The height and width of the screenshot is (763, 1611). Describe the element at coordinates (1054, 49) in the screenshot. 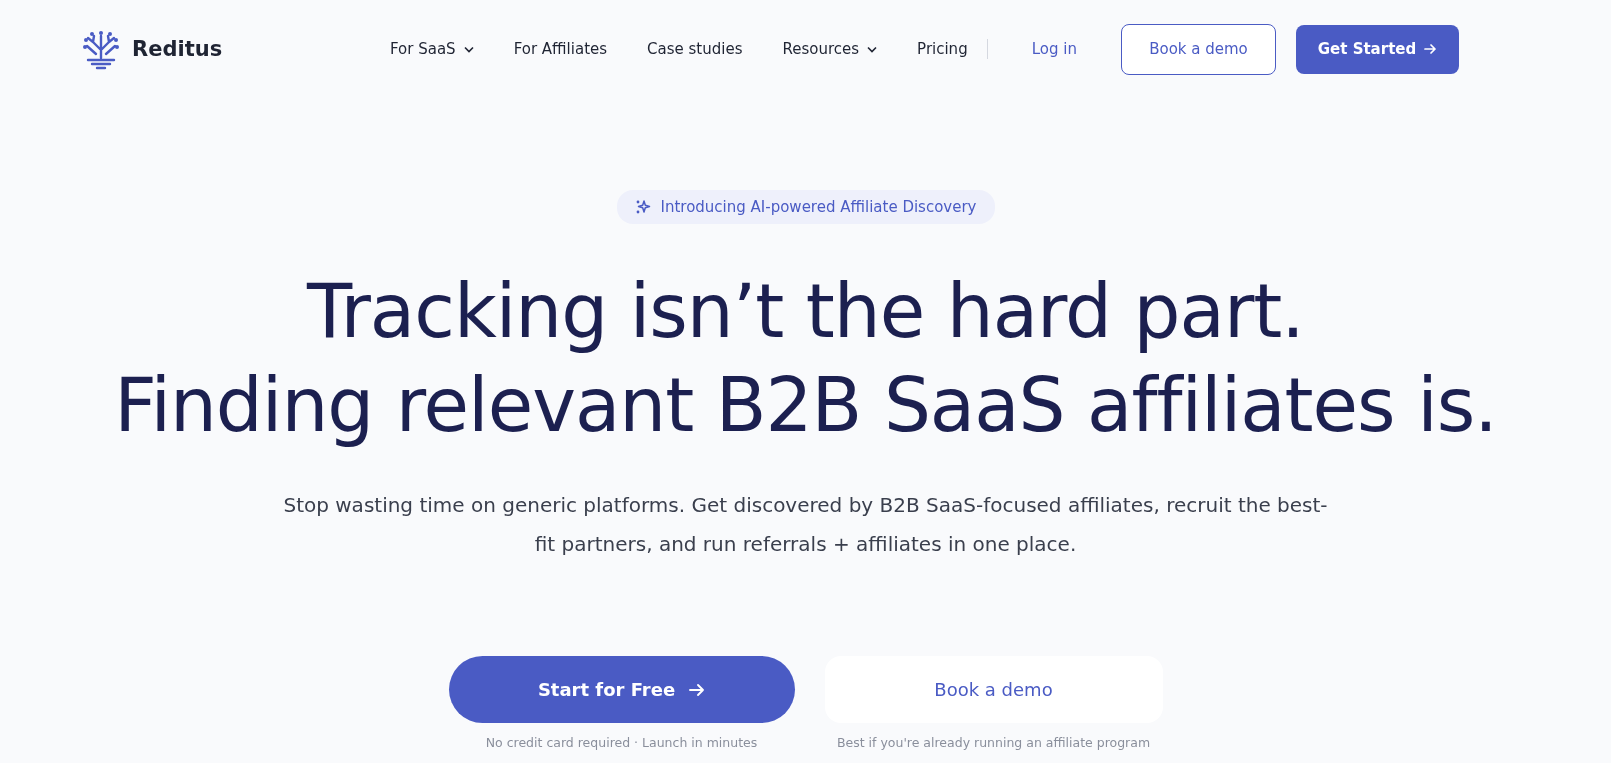

I see `login-link: Log in` at that location.